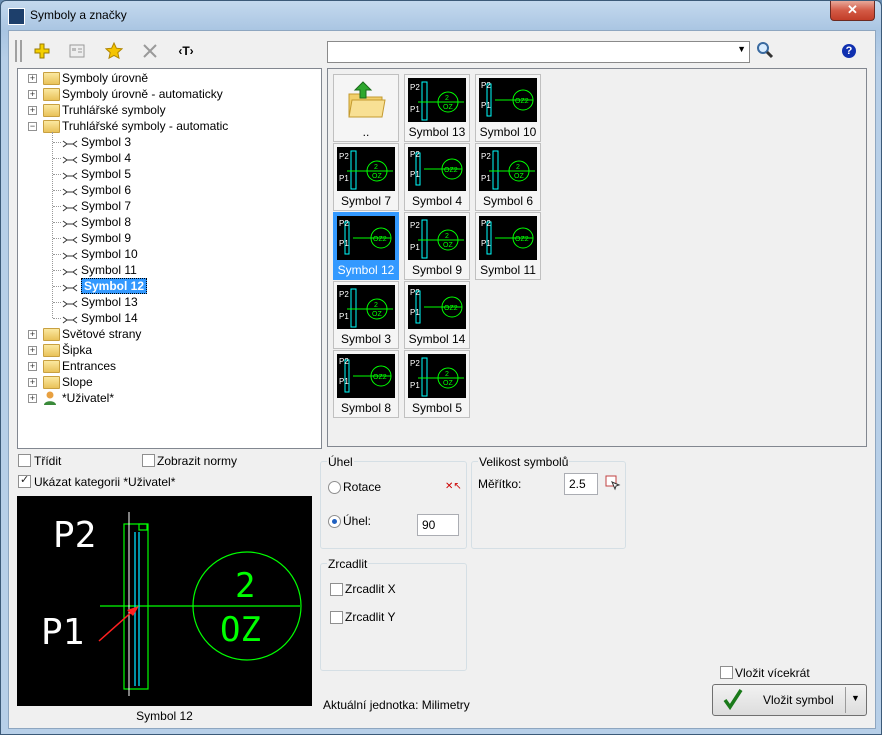 This screenshot has height=735, width=882. What do you see at coordinates (186, 51) in the screenshot?
I see `text-tag-button: ‹T›` at bounding box center [186, 51].